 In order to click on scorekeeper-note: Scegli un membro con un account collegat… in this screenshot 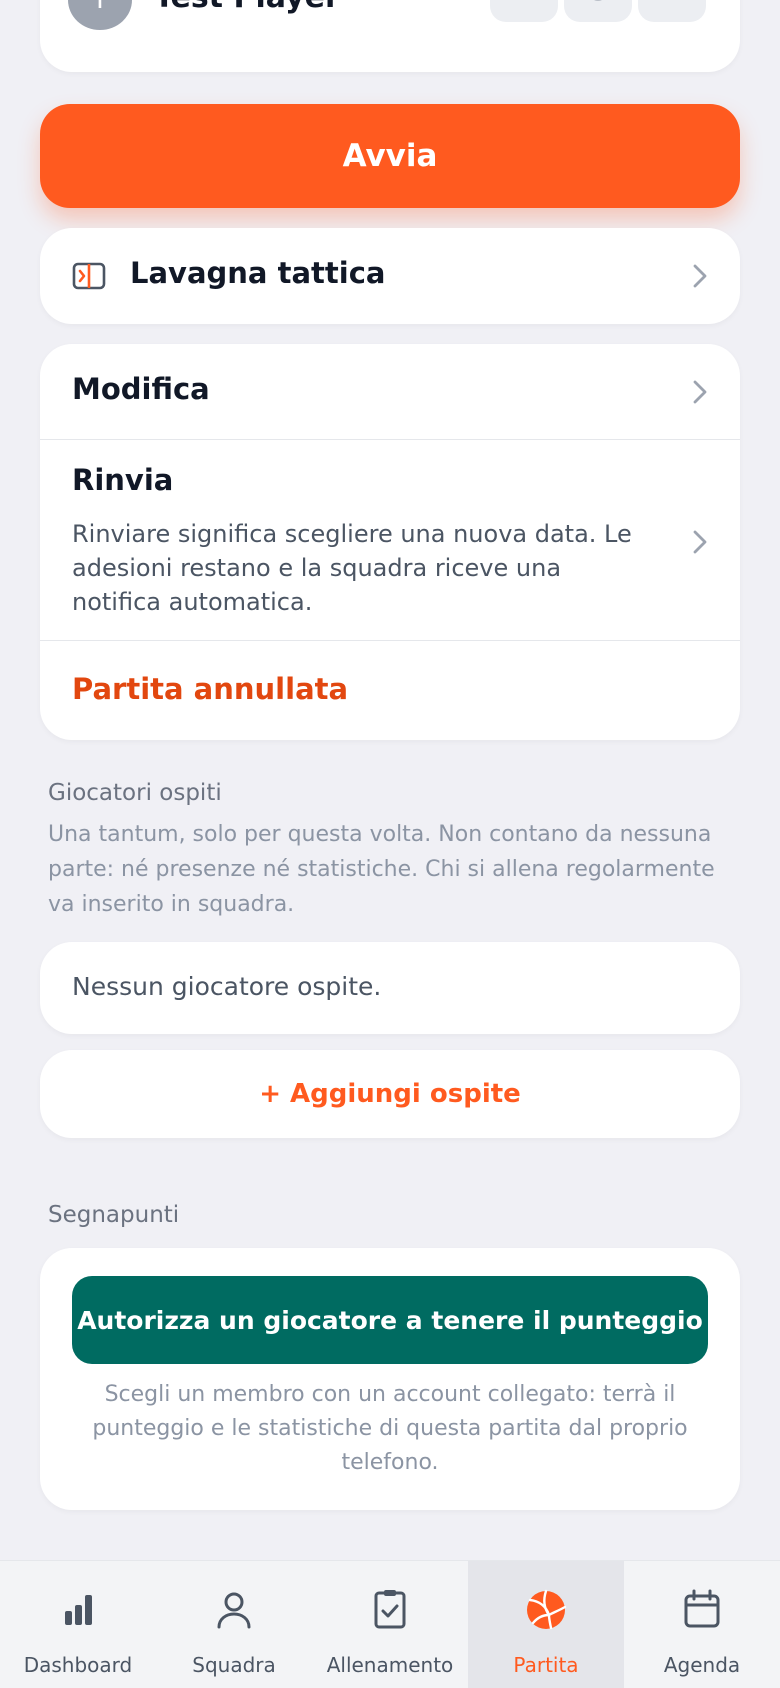, I will do `click(390, 1428)`.